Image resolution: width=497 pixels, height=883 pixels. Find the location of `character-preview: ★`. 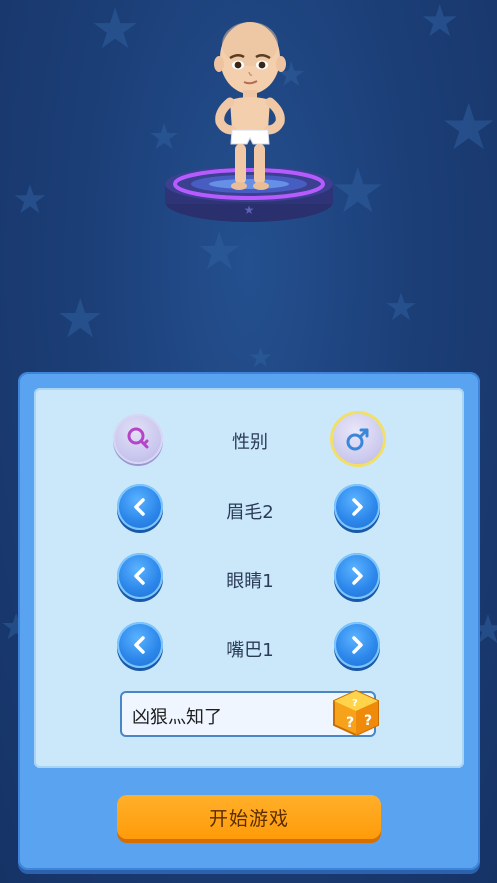

character-preview: ★ is located at coordinates (250, 125).